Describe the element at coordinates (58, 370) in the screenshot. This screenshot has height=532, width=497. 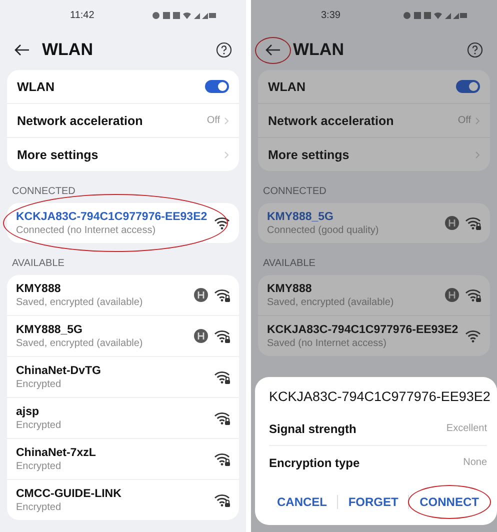
I see `network-name: ChinaNet-DvTG` at that location.